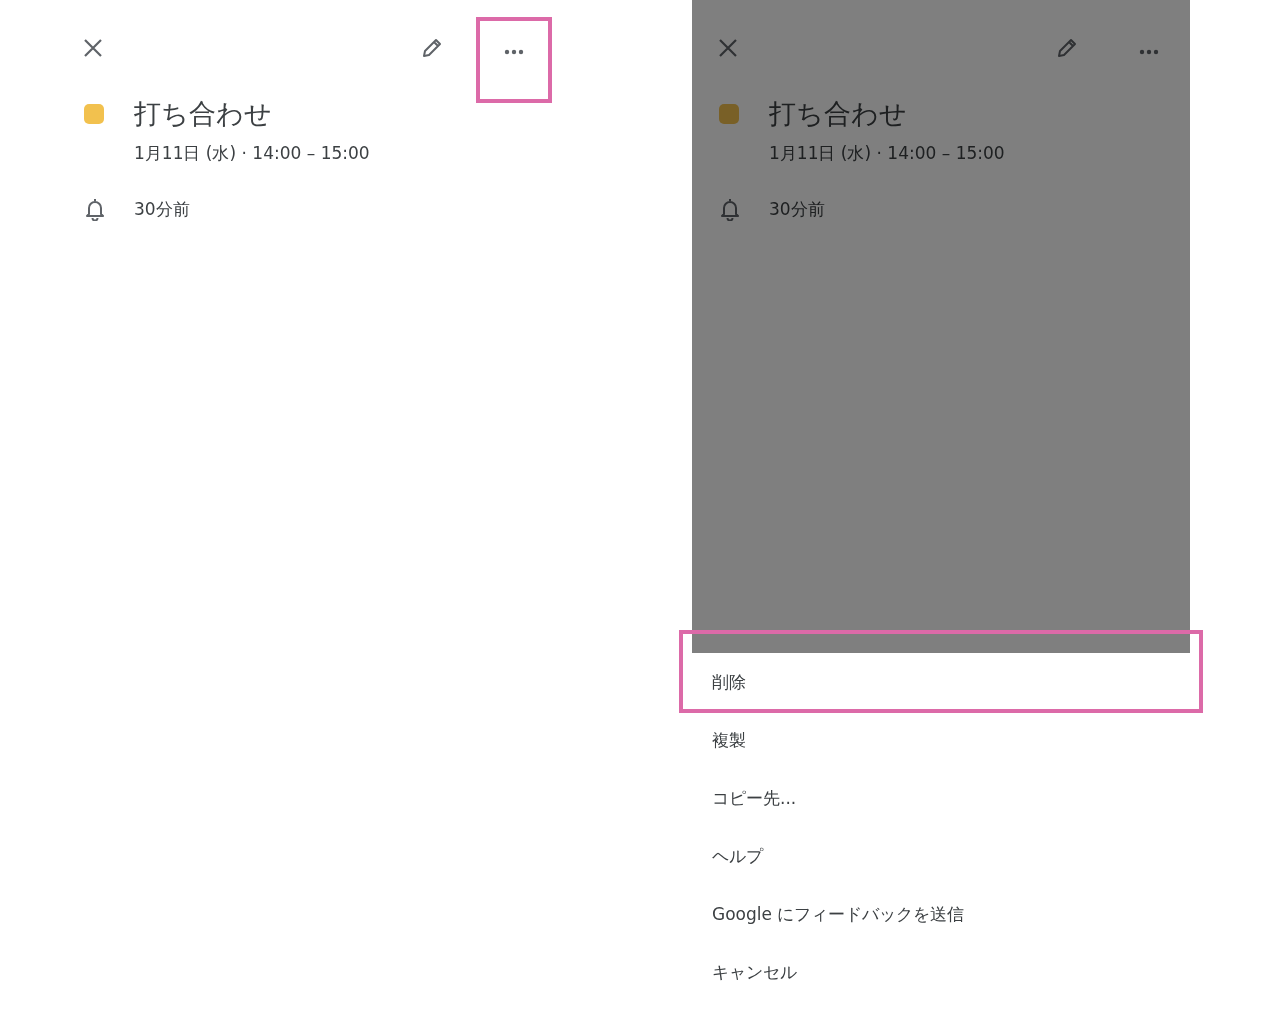 This screenshot has width=1266, height=1020. Describe the element at coordinates (941, 682) in the screenshot. I see `menu-item: 削除` at that location.